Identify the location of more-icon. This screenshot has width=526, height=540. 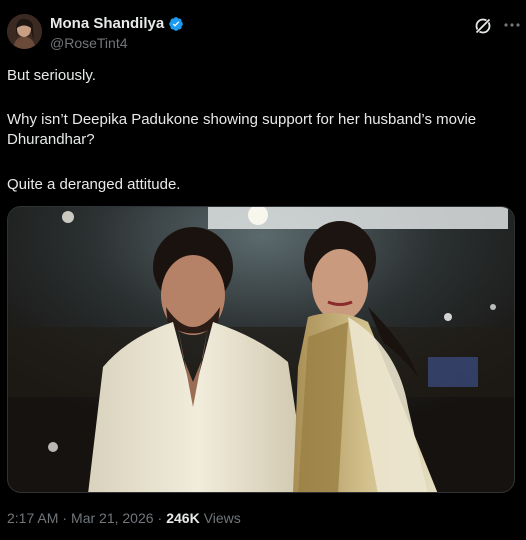
(512, 25).